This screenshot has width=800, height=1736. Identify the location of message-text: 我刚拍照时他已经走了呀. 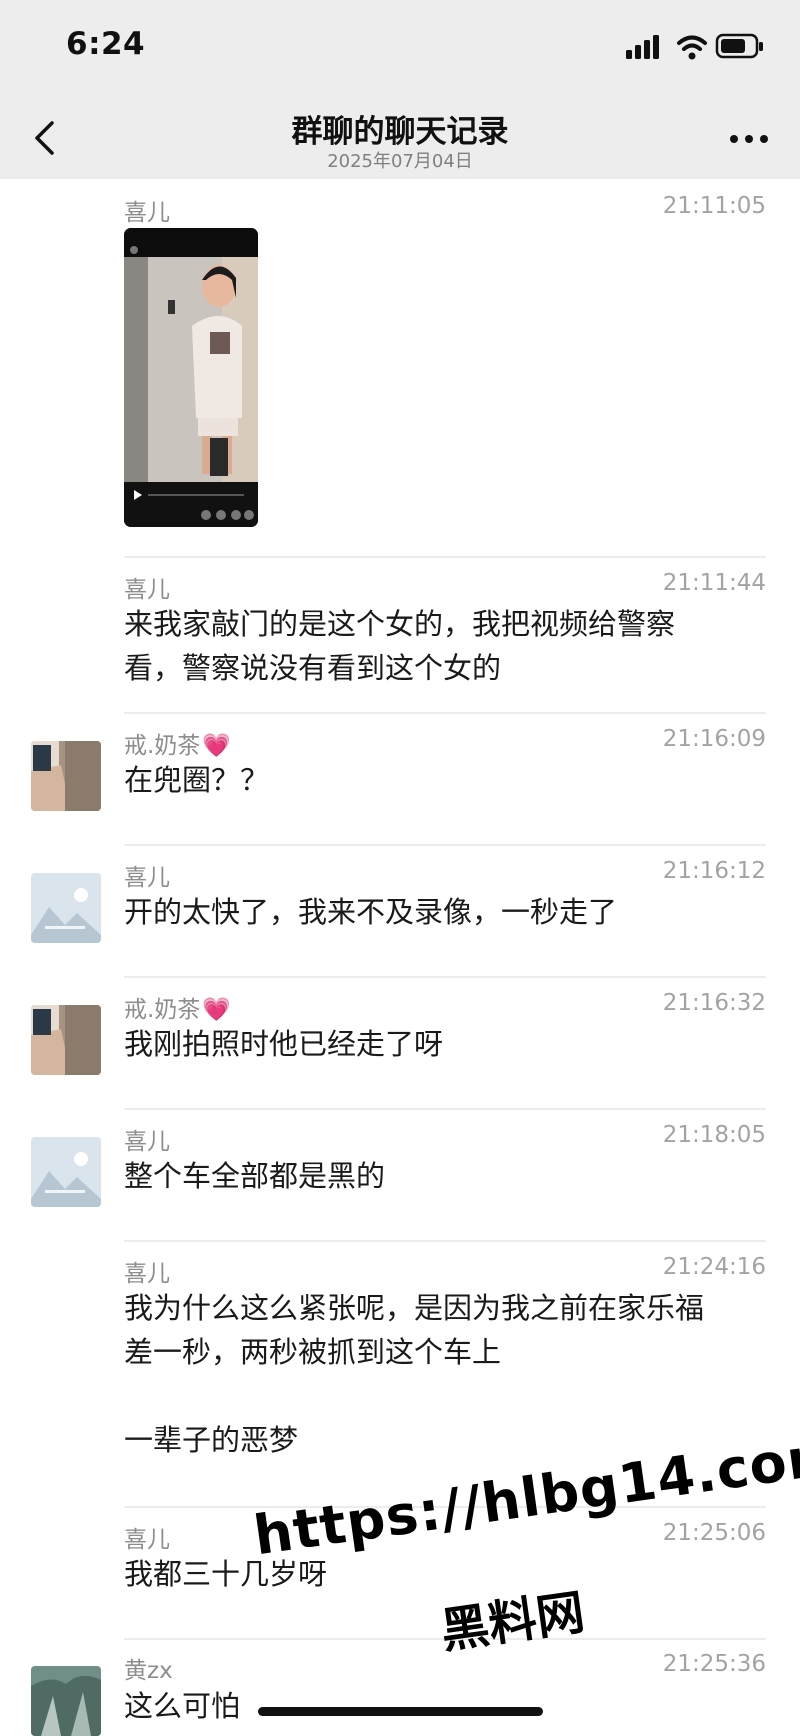
(284, 1044).